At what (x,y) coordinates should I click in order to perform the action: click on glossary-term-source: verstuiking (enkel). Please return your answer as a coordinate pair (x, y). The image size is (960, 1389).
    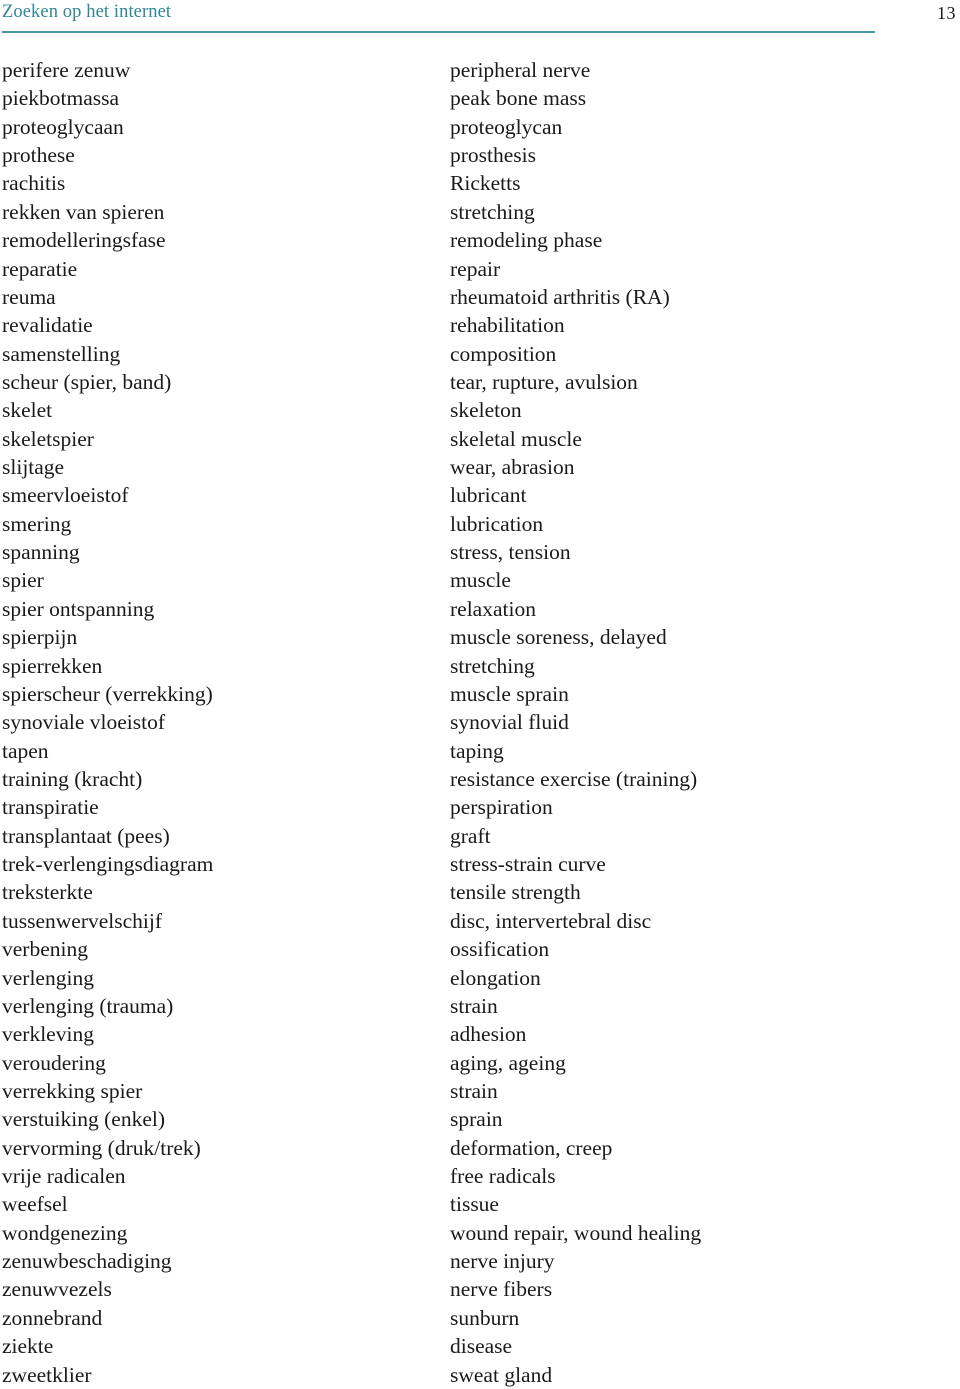
    Looking at the image, I should click on (83, 1119).